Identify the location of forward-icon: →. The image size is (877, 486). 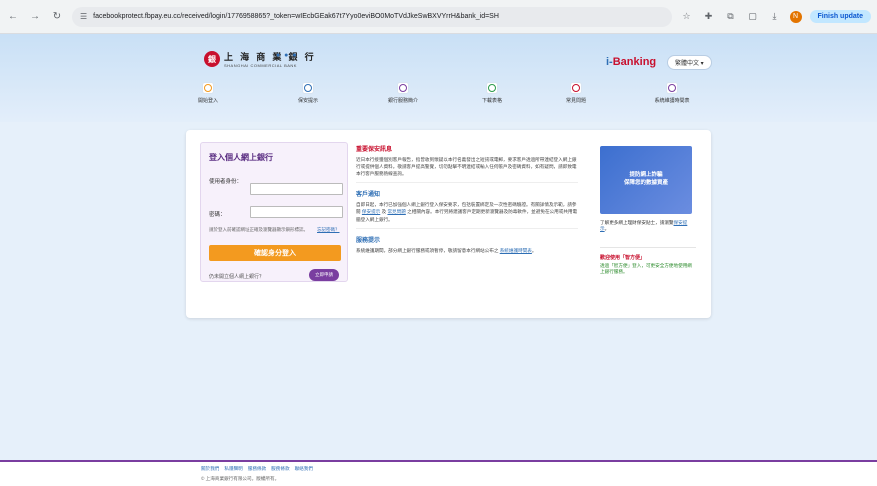
(35, 17).